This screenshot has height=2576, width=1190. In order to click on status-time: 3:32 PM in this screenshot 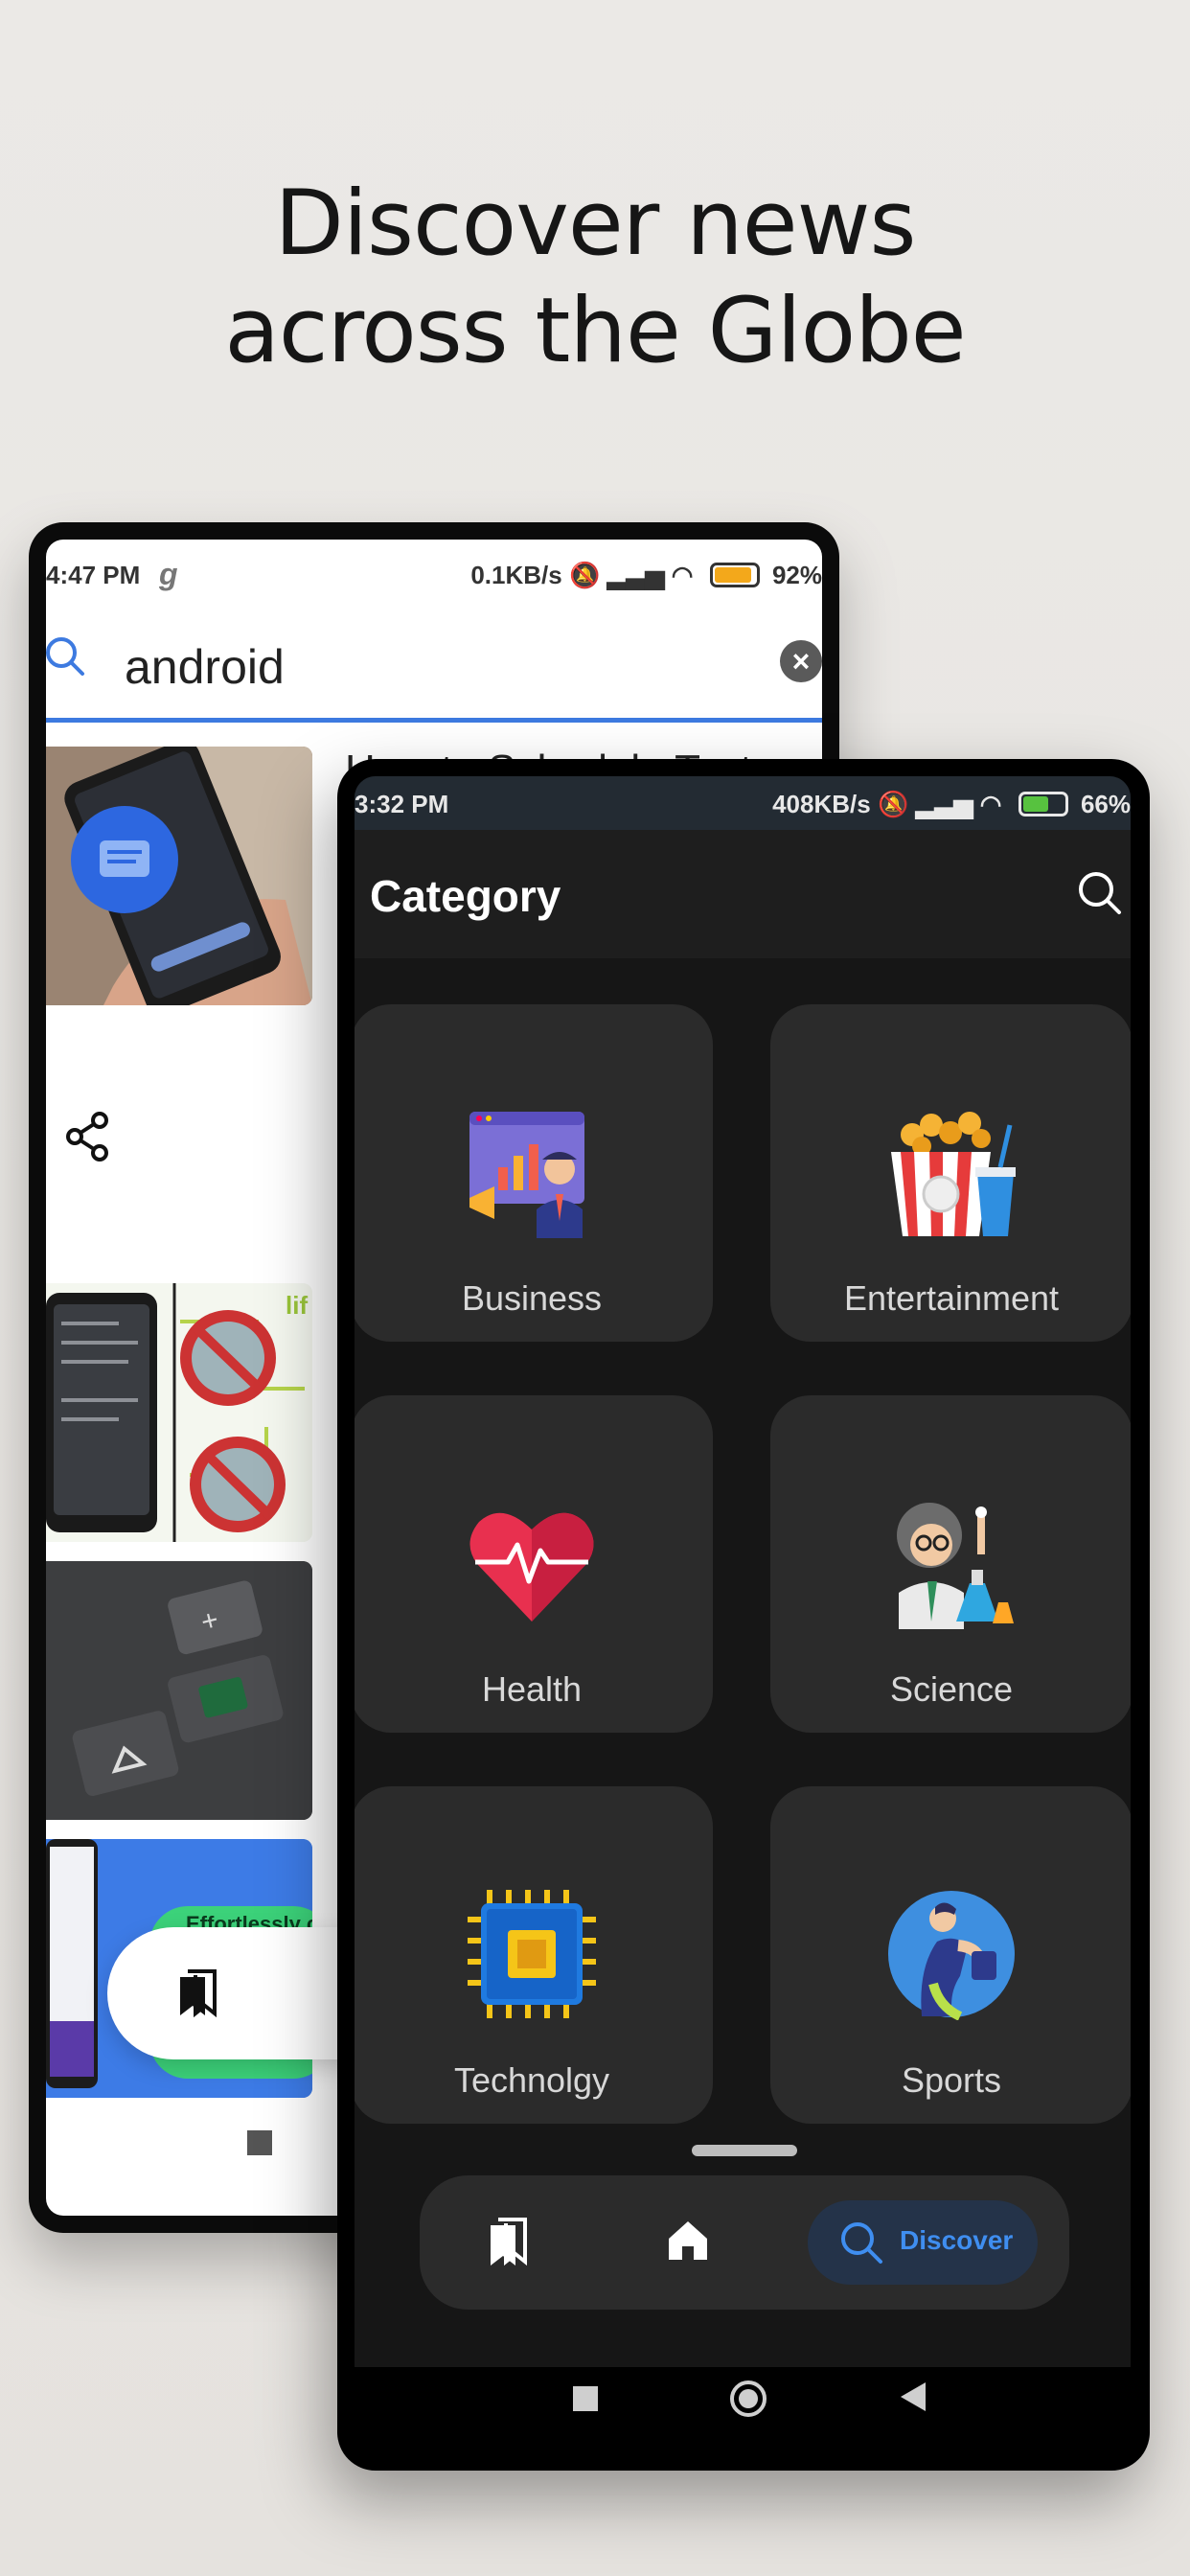, I will do `click(402, 804)`.